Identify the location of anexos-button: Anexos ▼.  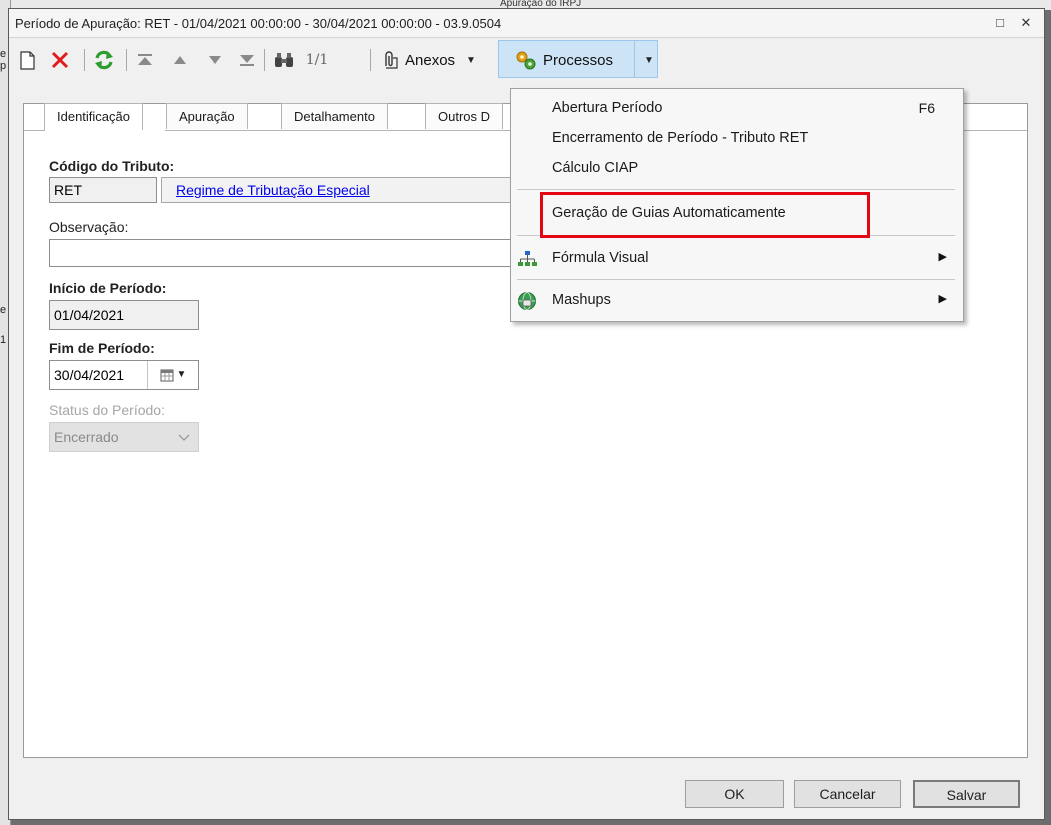
(440, 60).